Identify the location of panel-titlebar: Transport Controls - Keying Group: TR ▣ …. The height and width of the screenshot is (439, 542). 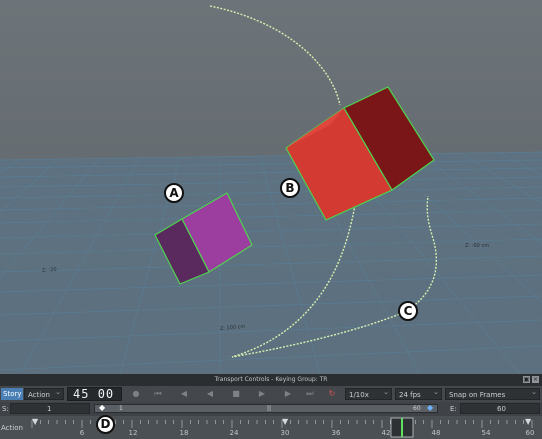
(271, 380).